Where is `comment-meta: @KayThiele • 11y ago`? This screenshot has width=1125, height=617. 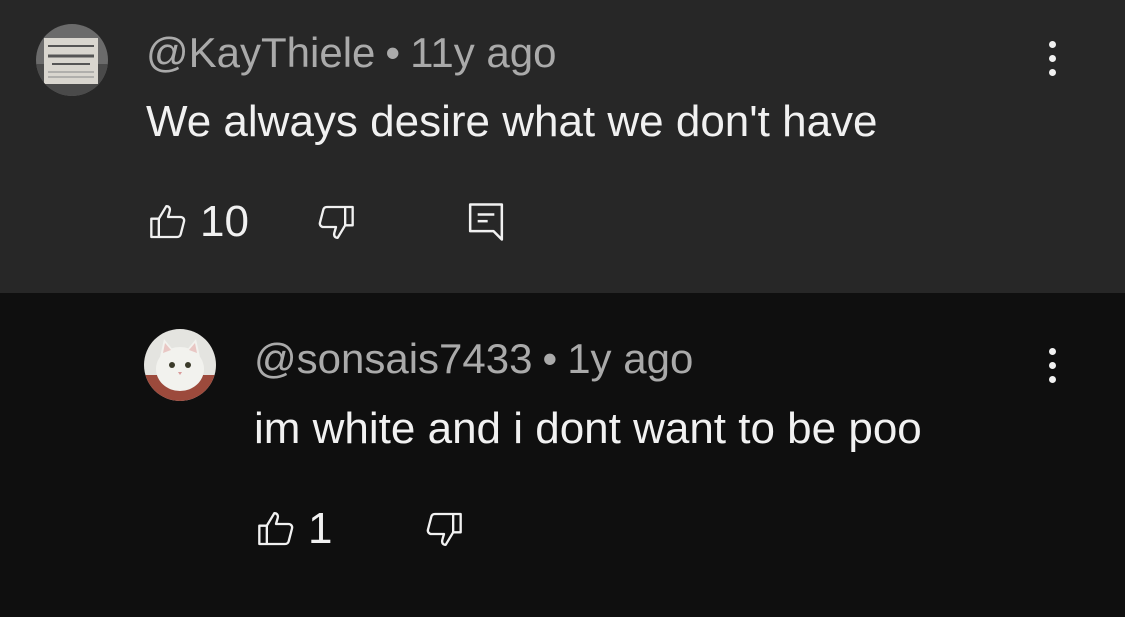
comment-meta: @KayThiele • 11y ago is located at coordinates (351, 53).